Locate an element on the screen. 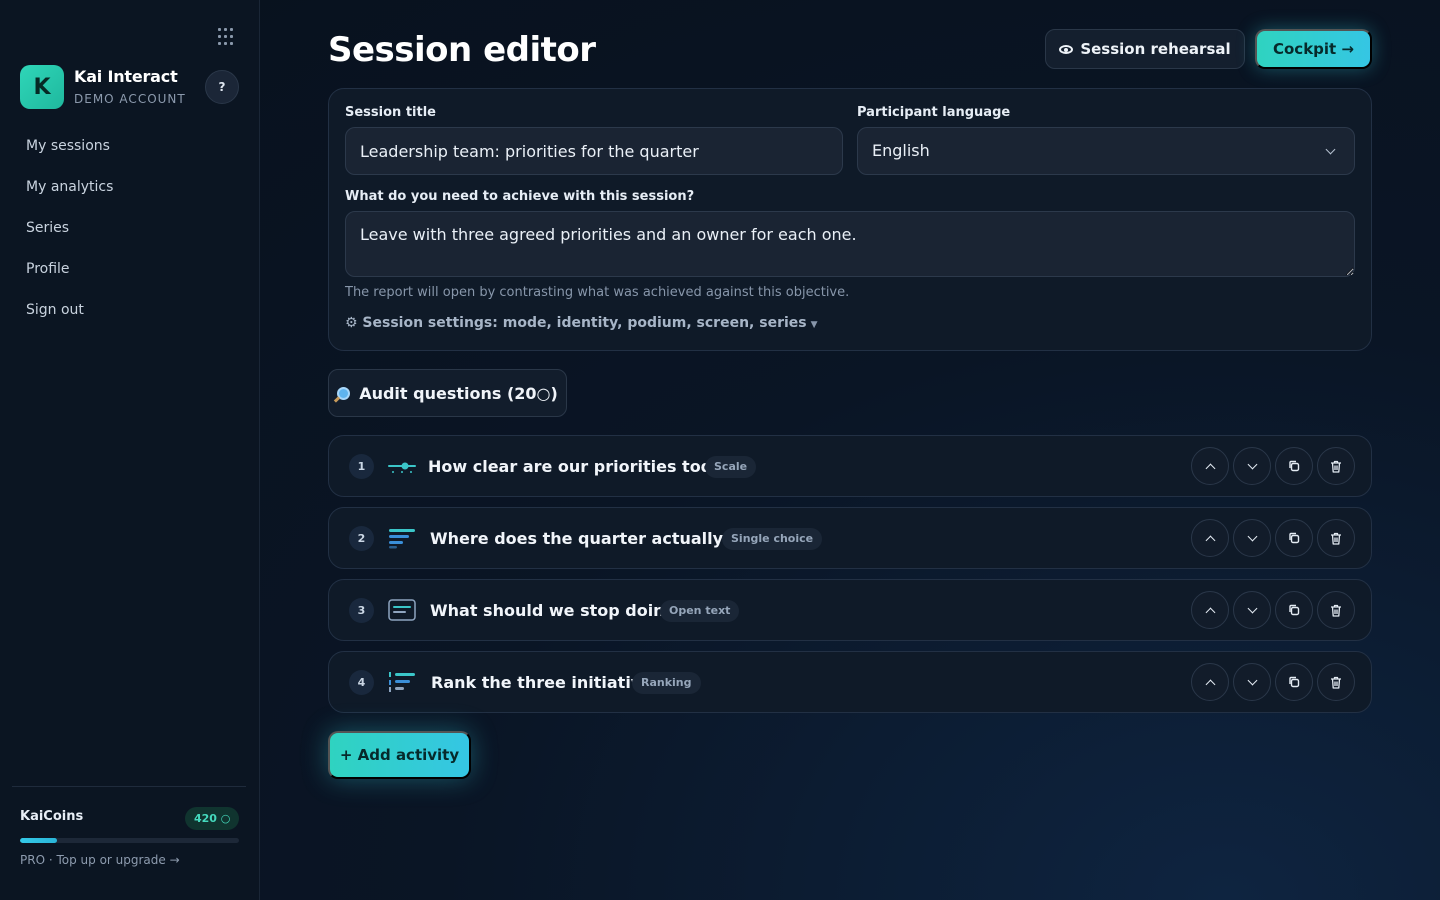  sidebar-item-series: Series is located at coordinates (69, 236).